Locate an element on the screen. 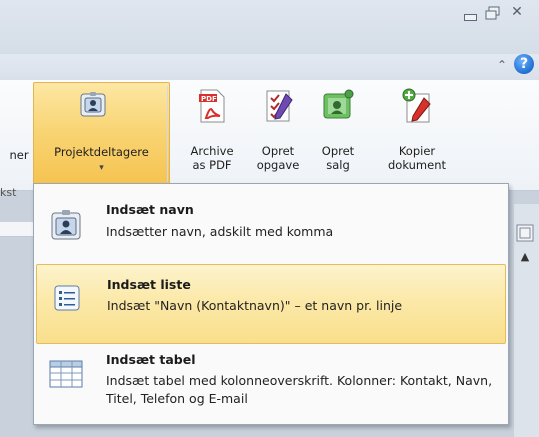  table-icon is located at coordinates (66, 374).